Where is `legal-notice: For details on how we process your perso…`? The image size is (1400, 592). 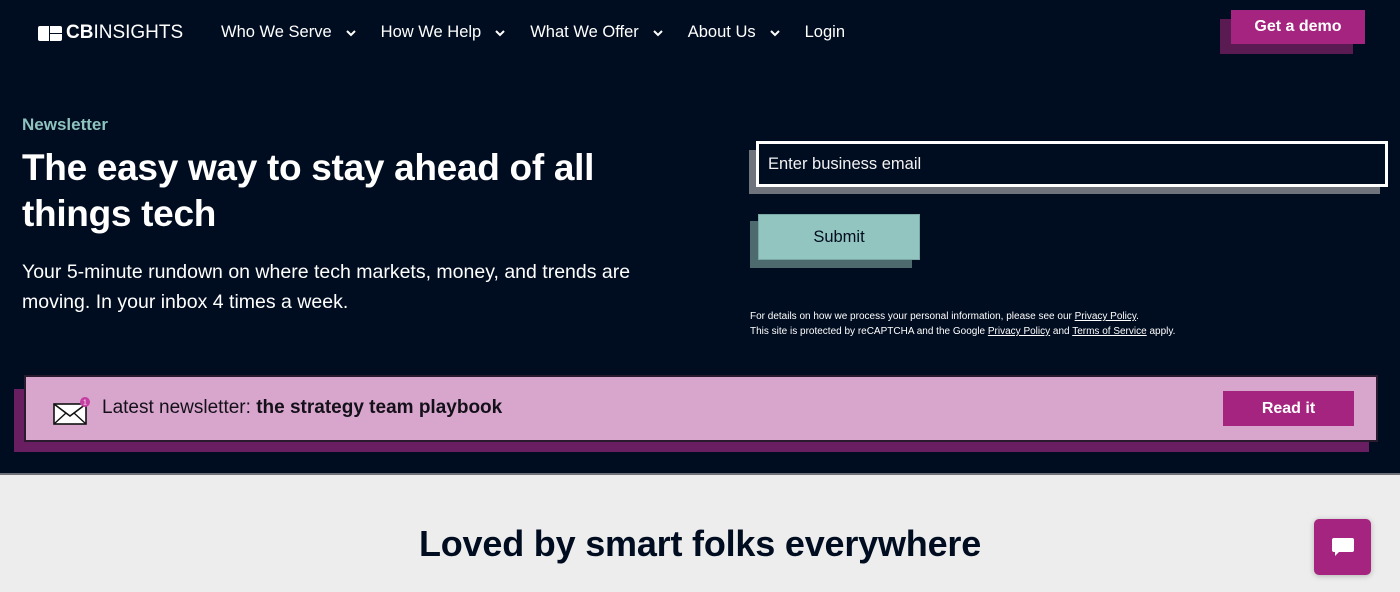
legal-notice: For details on how we process your perso… is located at coordinates (962, 324).